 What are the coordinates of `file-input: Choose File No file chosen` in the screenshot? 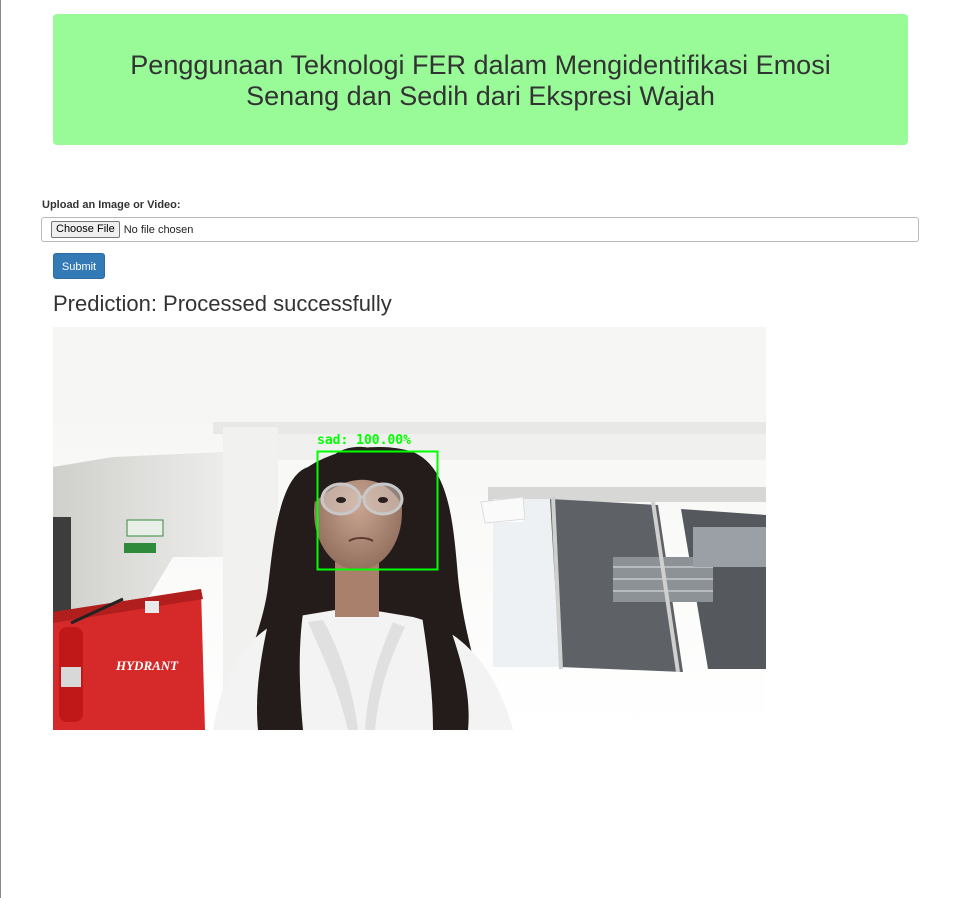 It's located at (480, 229).